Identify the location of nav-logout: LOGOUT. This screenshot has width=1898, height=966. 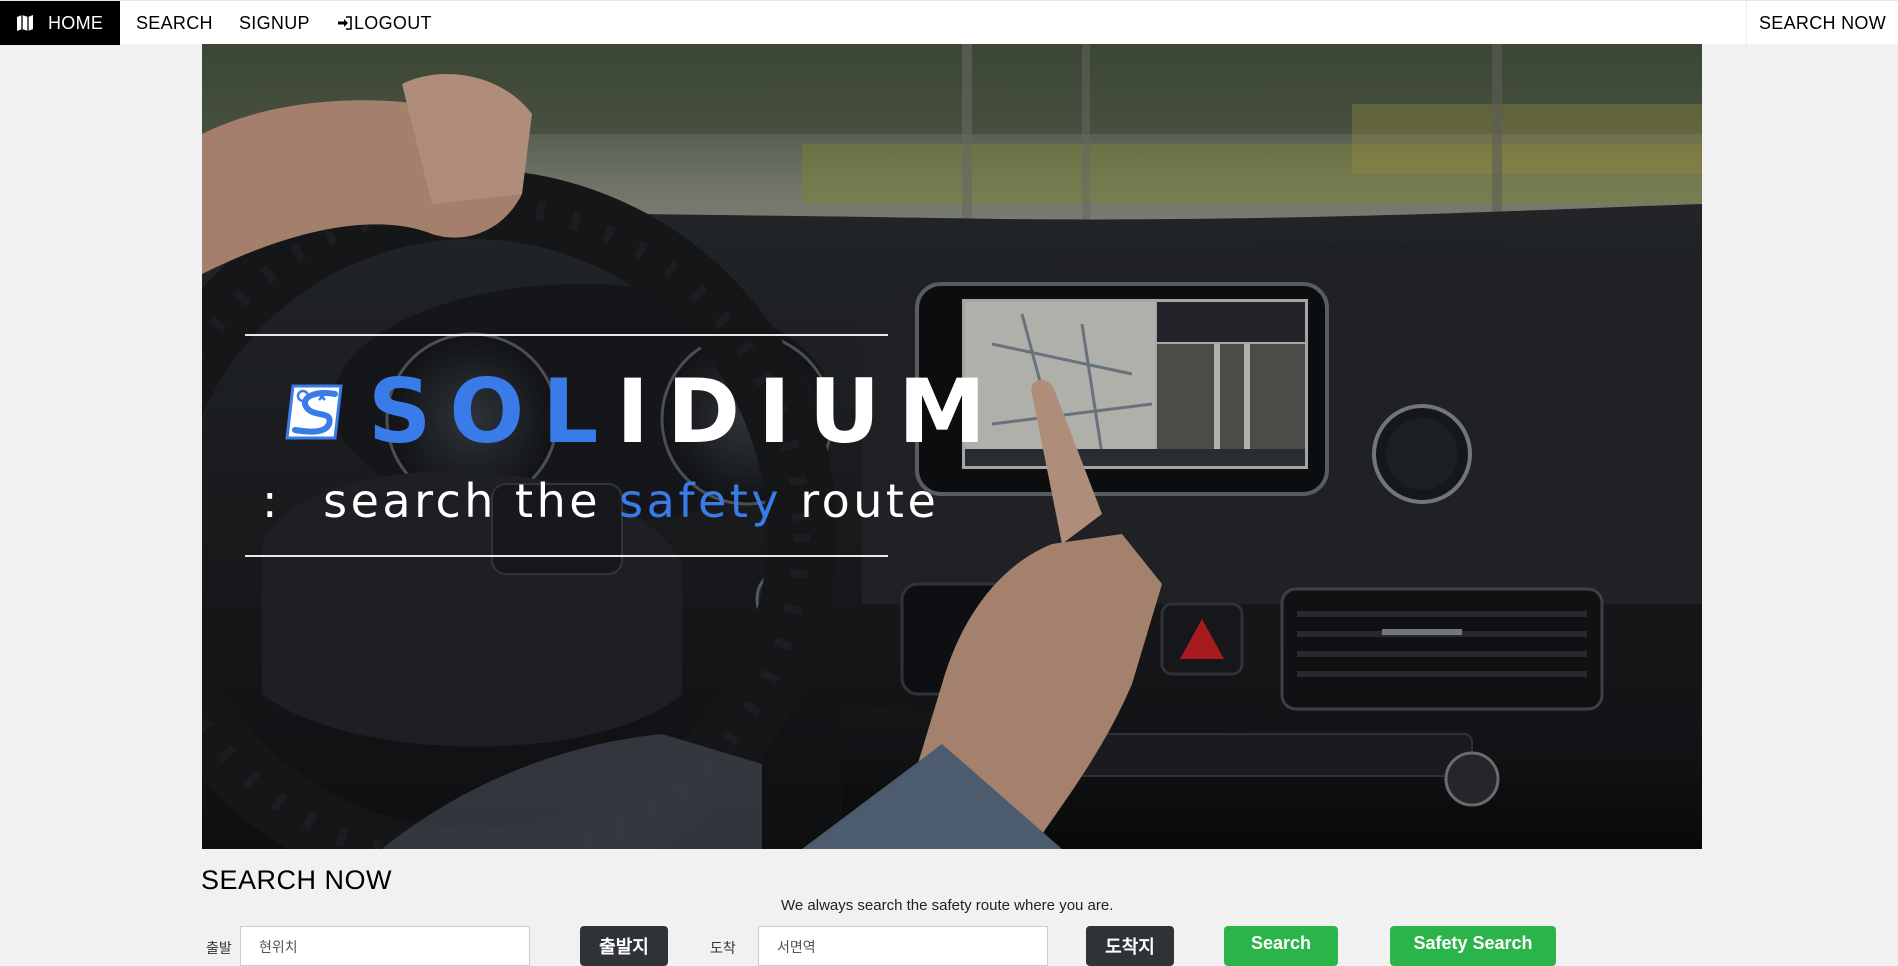
(384, 23).